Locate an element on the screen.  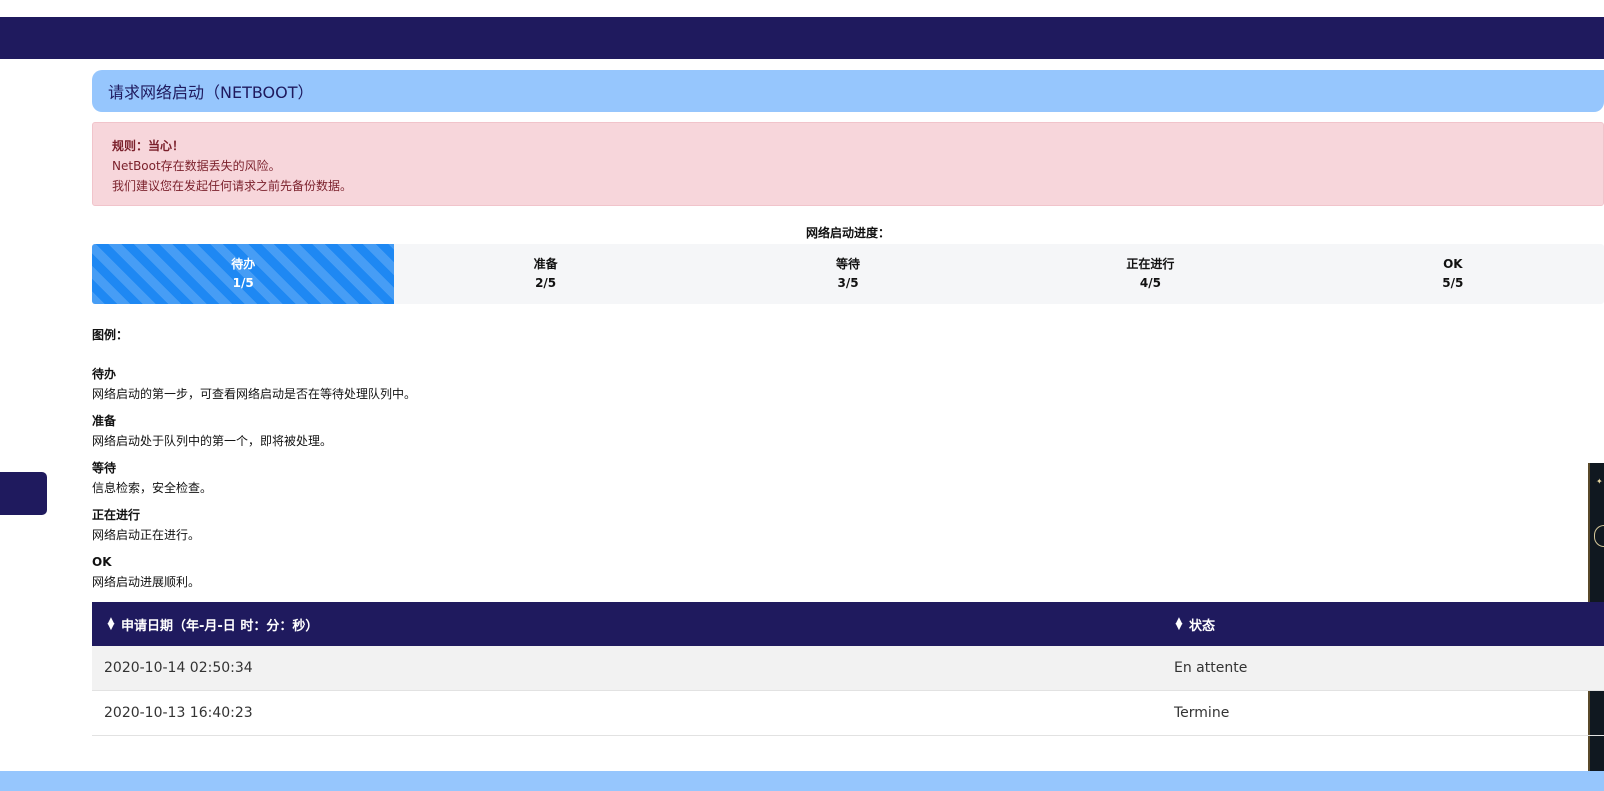
progress-step-waiting: 等待 3/5 is located at coordinates (848, 274).